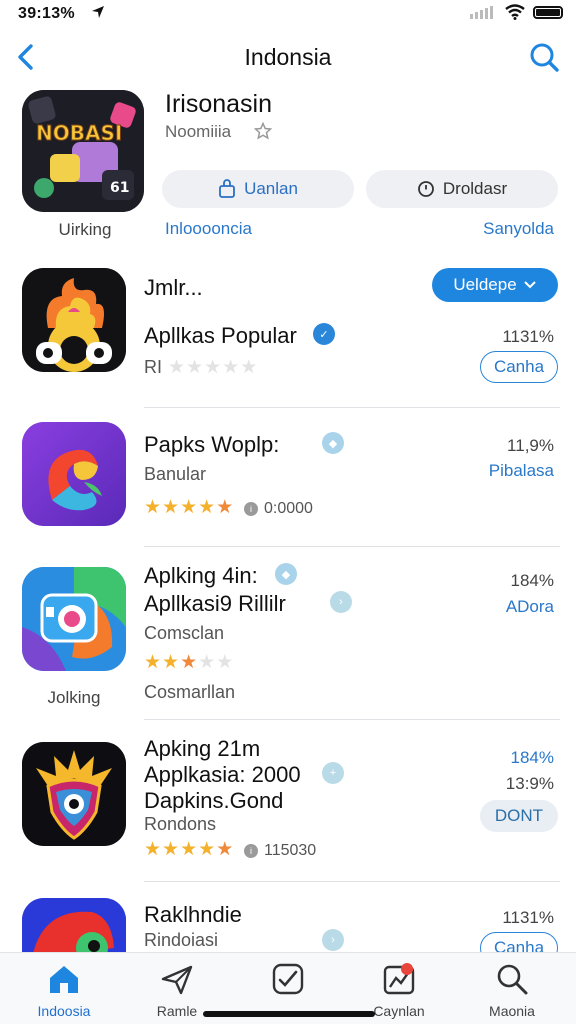 The image size is (576, 1024). I want to click on hero-link-left: Inlooooncia, so click(208, 229).